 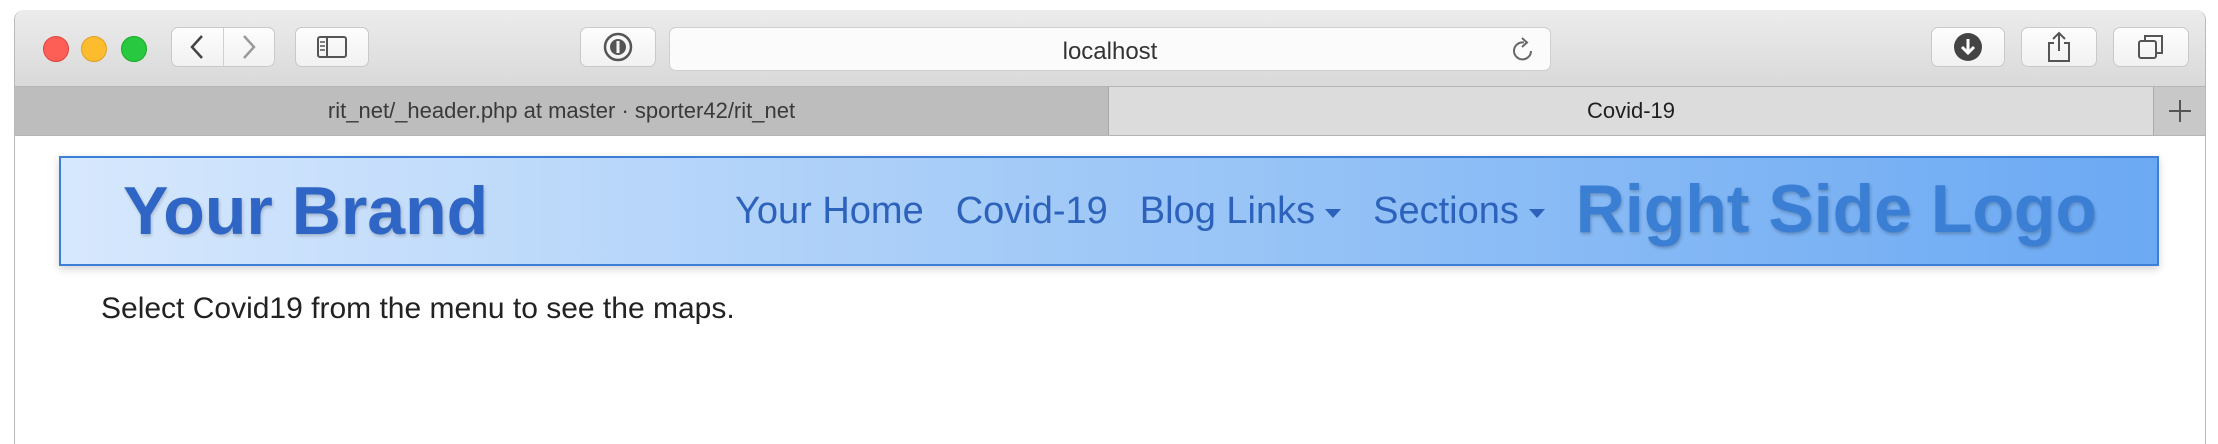 I want to click on zoom-window-button, so click(x=134, y=49).